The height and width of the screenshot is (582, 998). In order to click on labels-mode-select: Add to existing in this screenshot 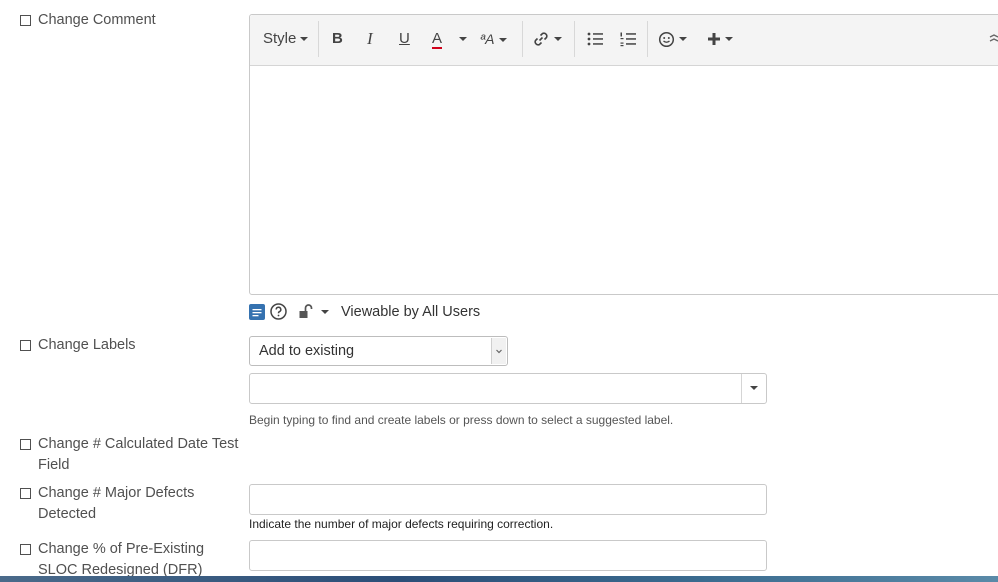, I will do `click(378, 351)`.